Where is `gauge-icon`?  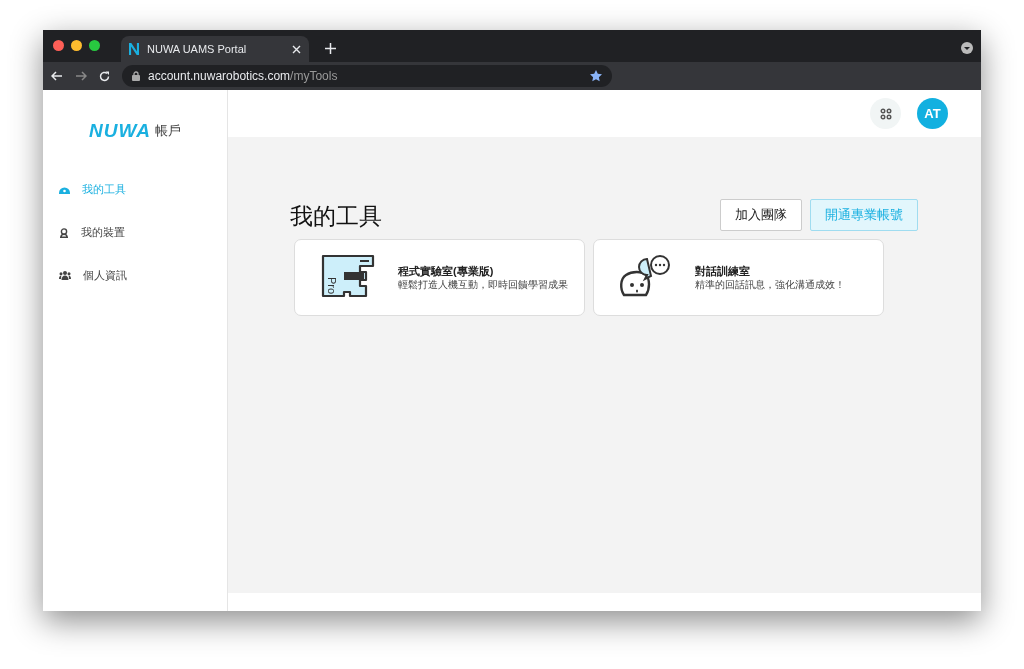 gauge-icon is located at coordinates (64, 189).